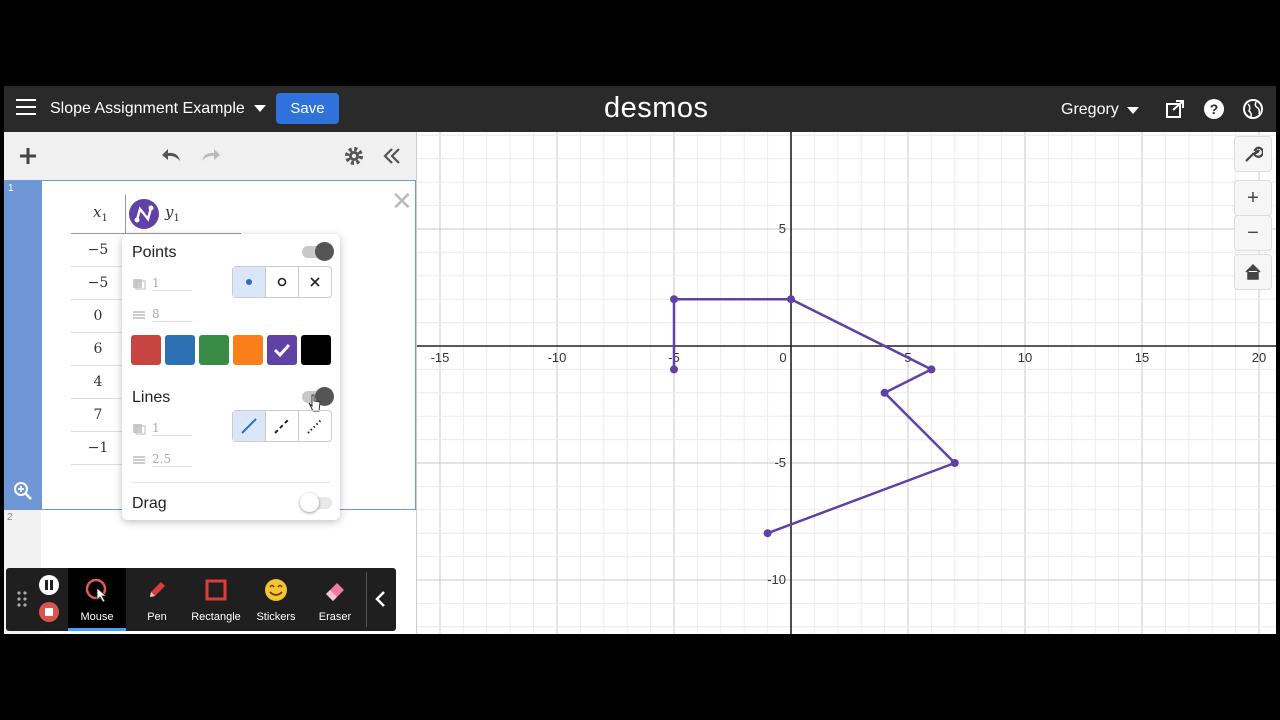 The width and height of the screenshot is (1280, 720). Describe the element at coordinates (216, 617) in the screenshot. I see `tool-label: Rectangle` at that location.